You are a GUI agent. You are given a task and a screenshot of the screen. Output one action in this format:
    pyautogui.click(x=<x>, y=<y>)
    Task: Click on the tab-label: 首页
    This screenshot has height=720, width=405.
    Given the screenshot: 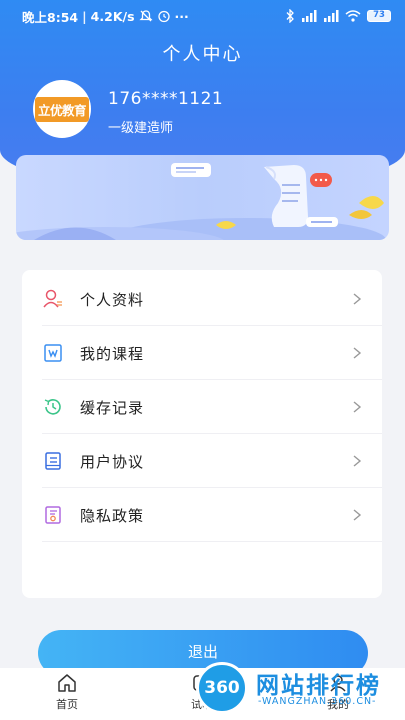 What is the action you would take?
    pyautogui.click(x=67, y=704)
    